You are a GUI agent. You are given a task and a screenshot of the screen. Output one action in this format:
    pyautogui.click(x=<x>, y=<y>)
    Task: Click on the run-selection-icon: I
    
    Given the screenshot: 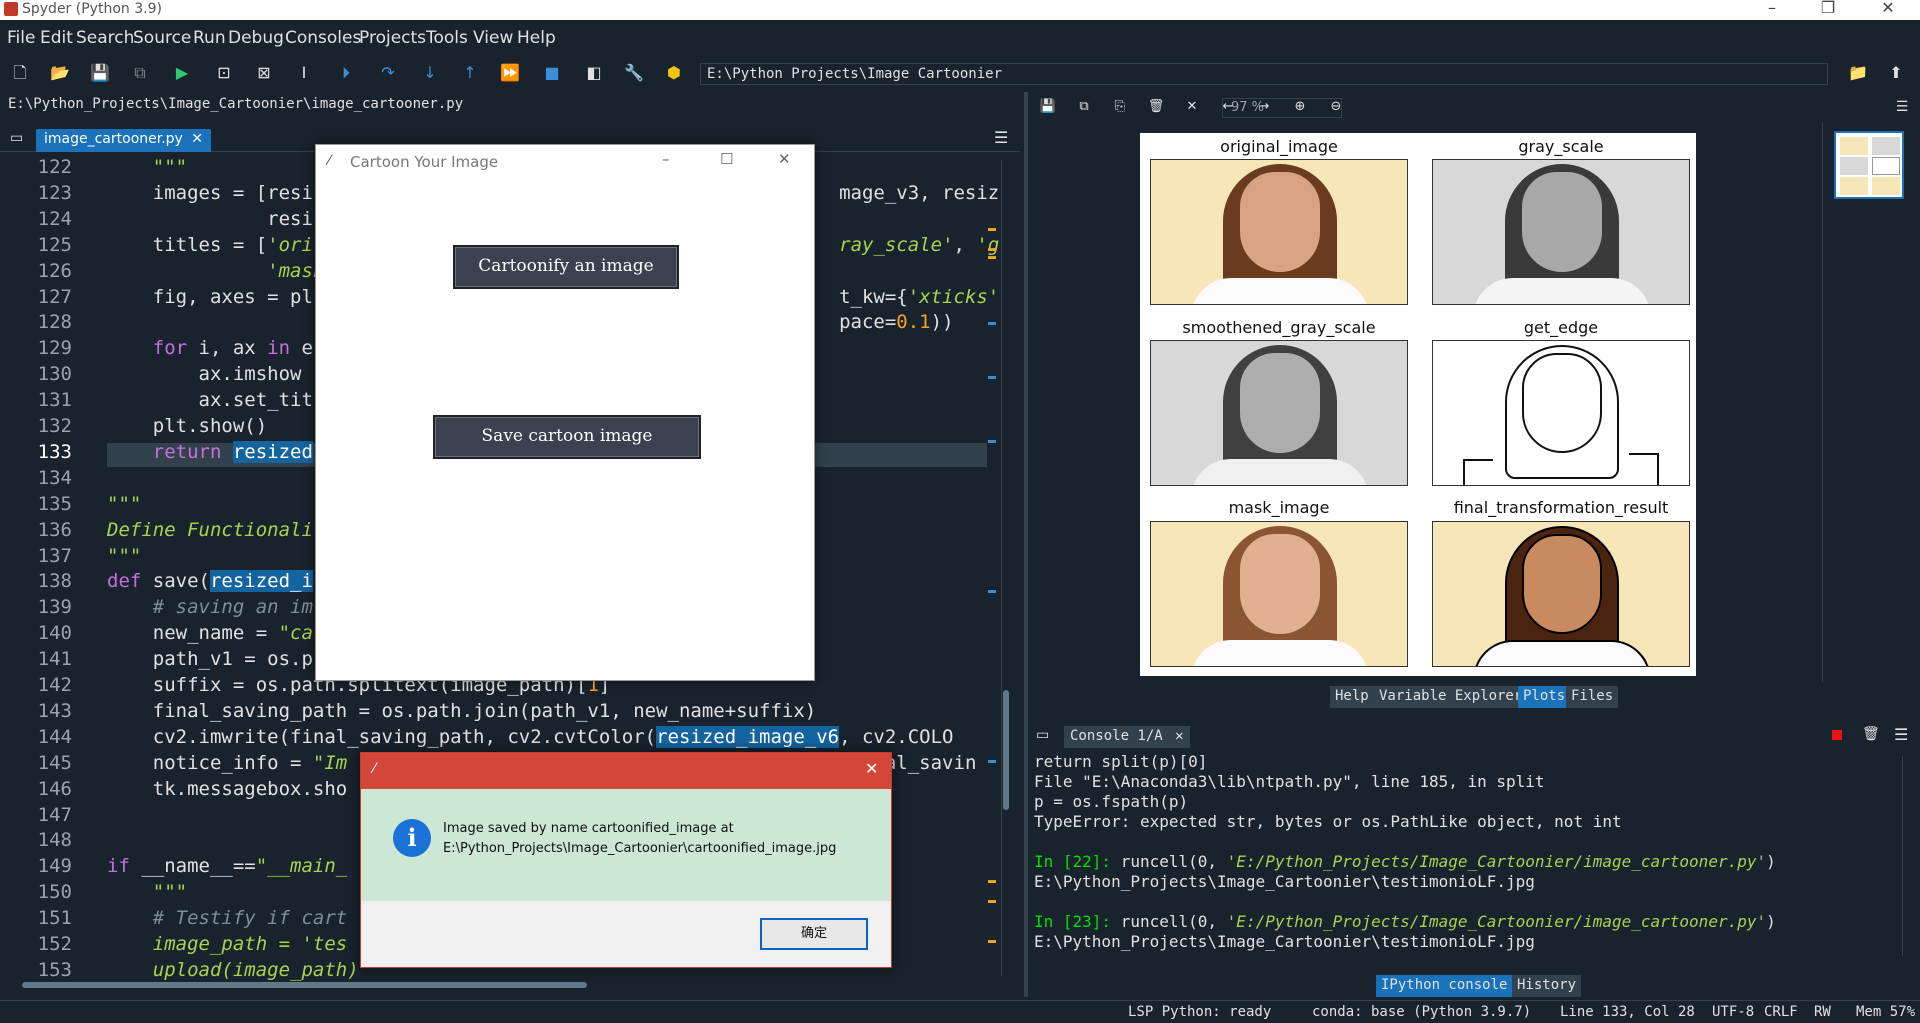 What is the action you would take?
    pyautogui.click(x=304, y=73)
    